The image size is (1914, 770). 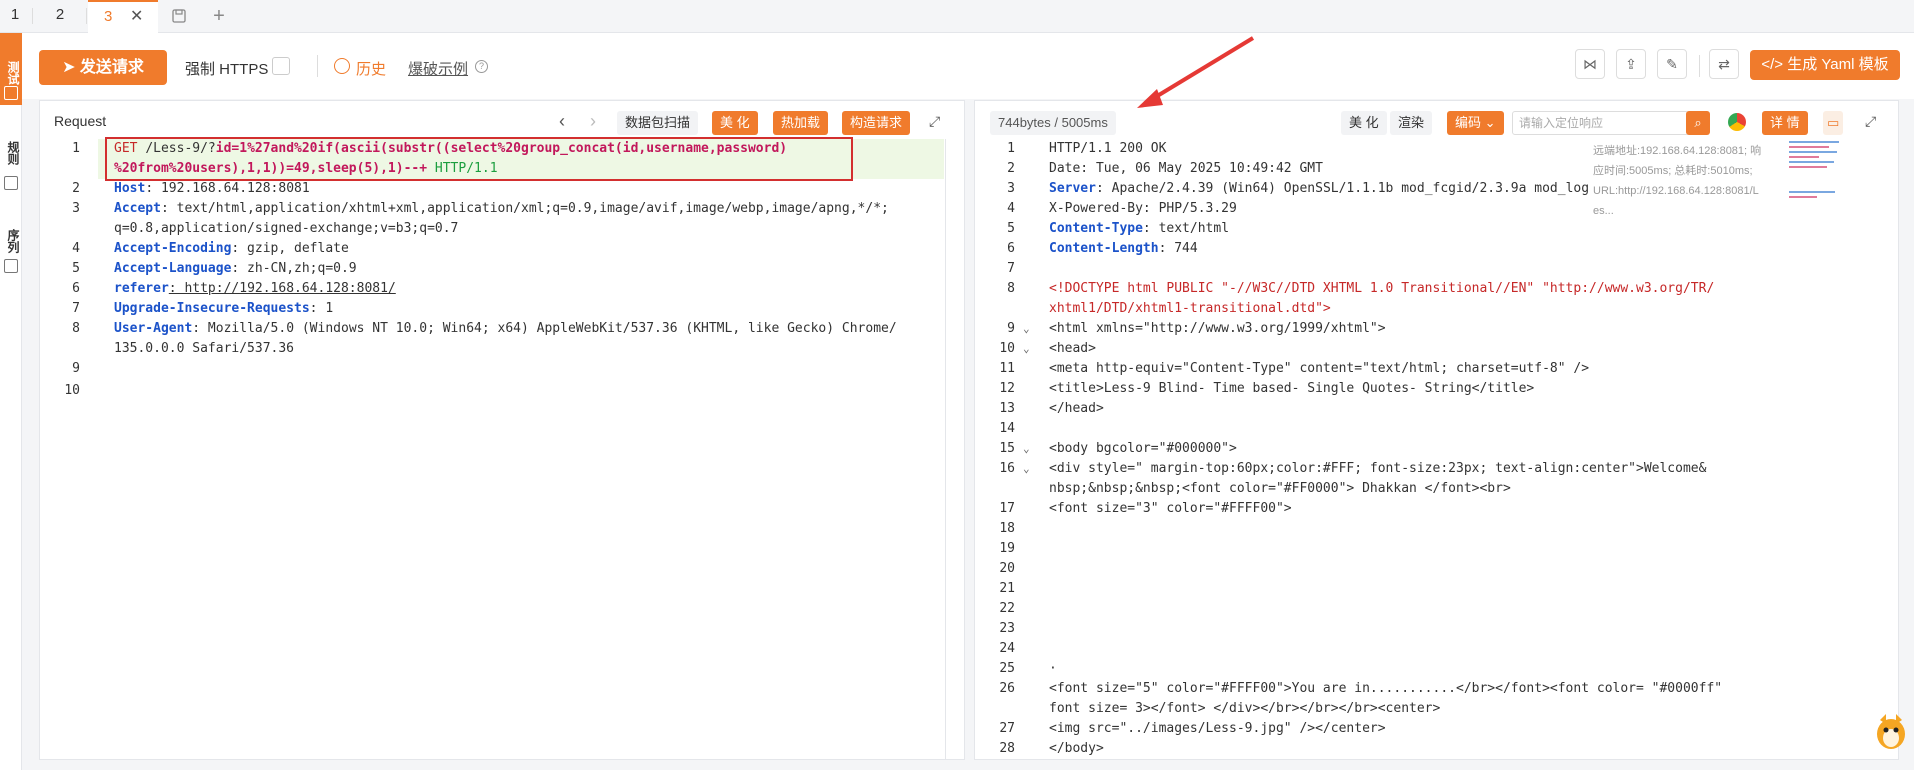 I want to click on header-value: : http://192.168.64.128:8081/, so click(x=282, y=288).